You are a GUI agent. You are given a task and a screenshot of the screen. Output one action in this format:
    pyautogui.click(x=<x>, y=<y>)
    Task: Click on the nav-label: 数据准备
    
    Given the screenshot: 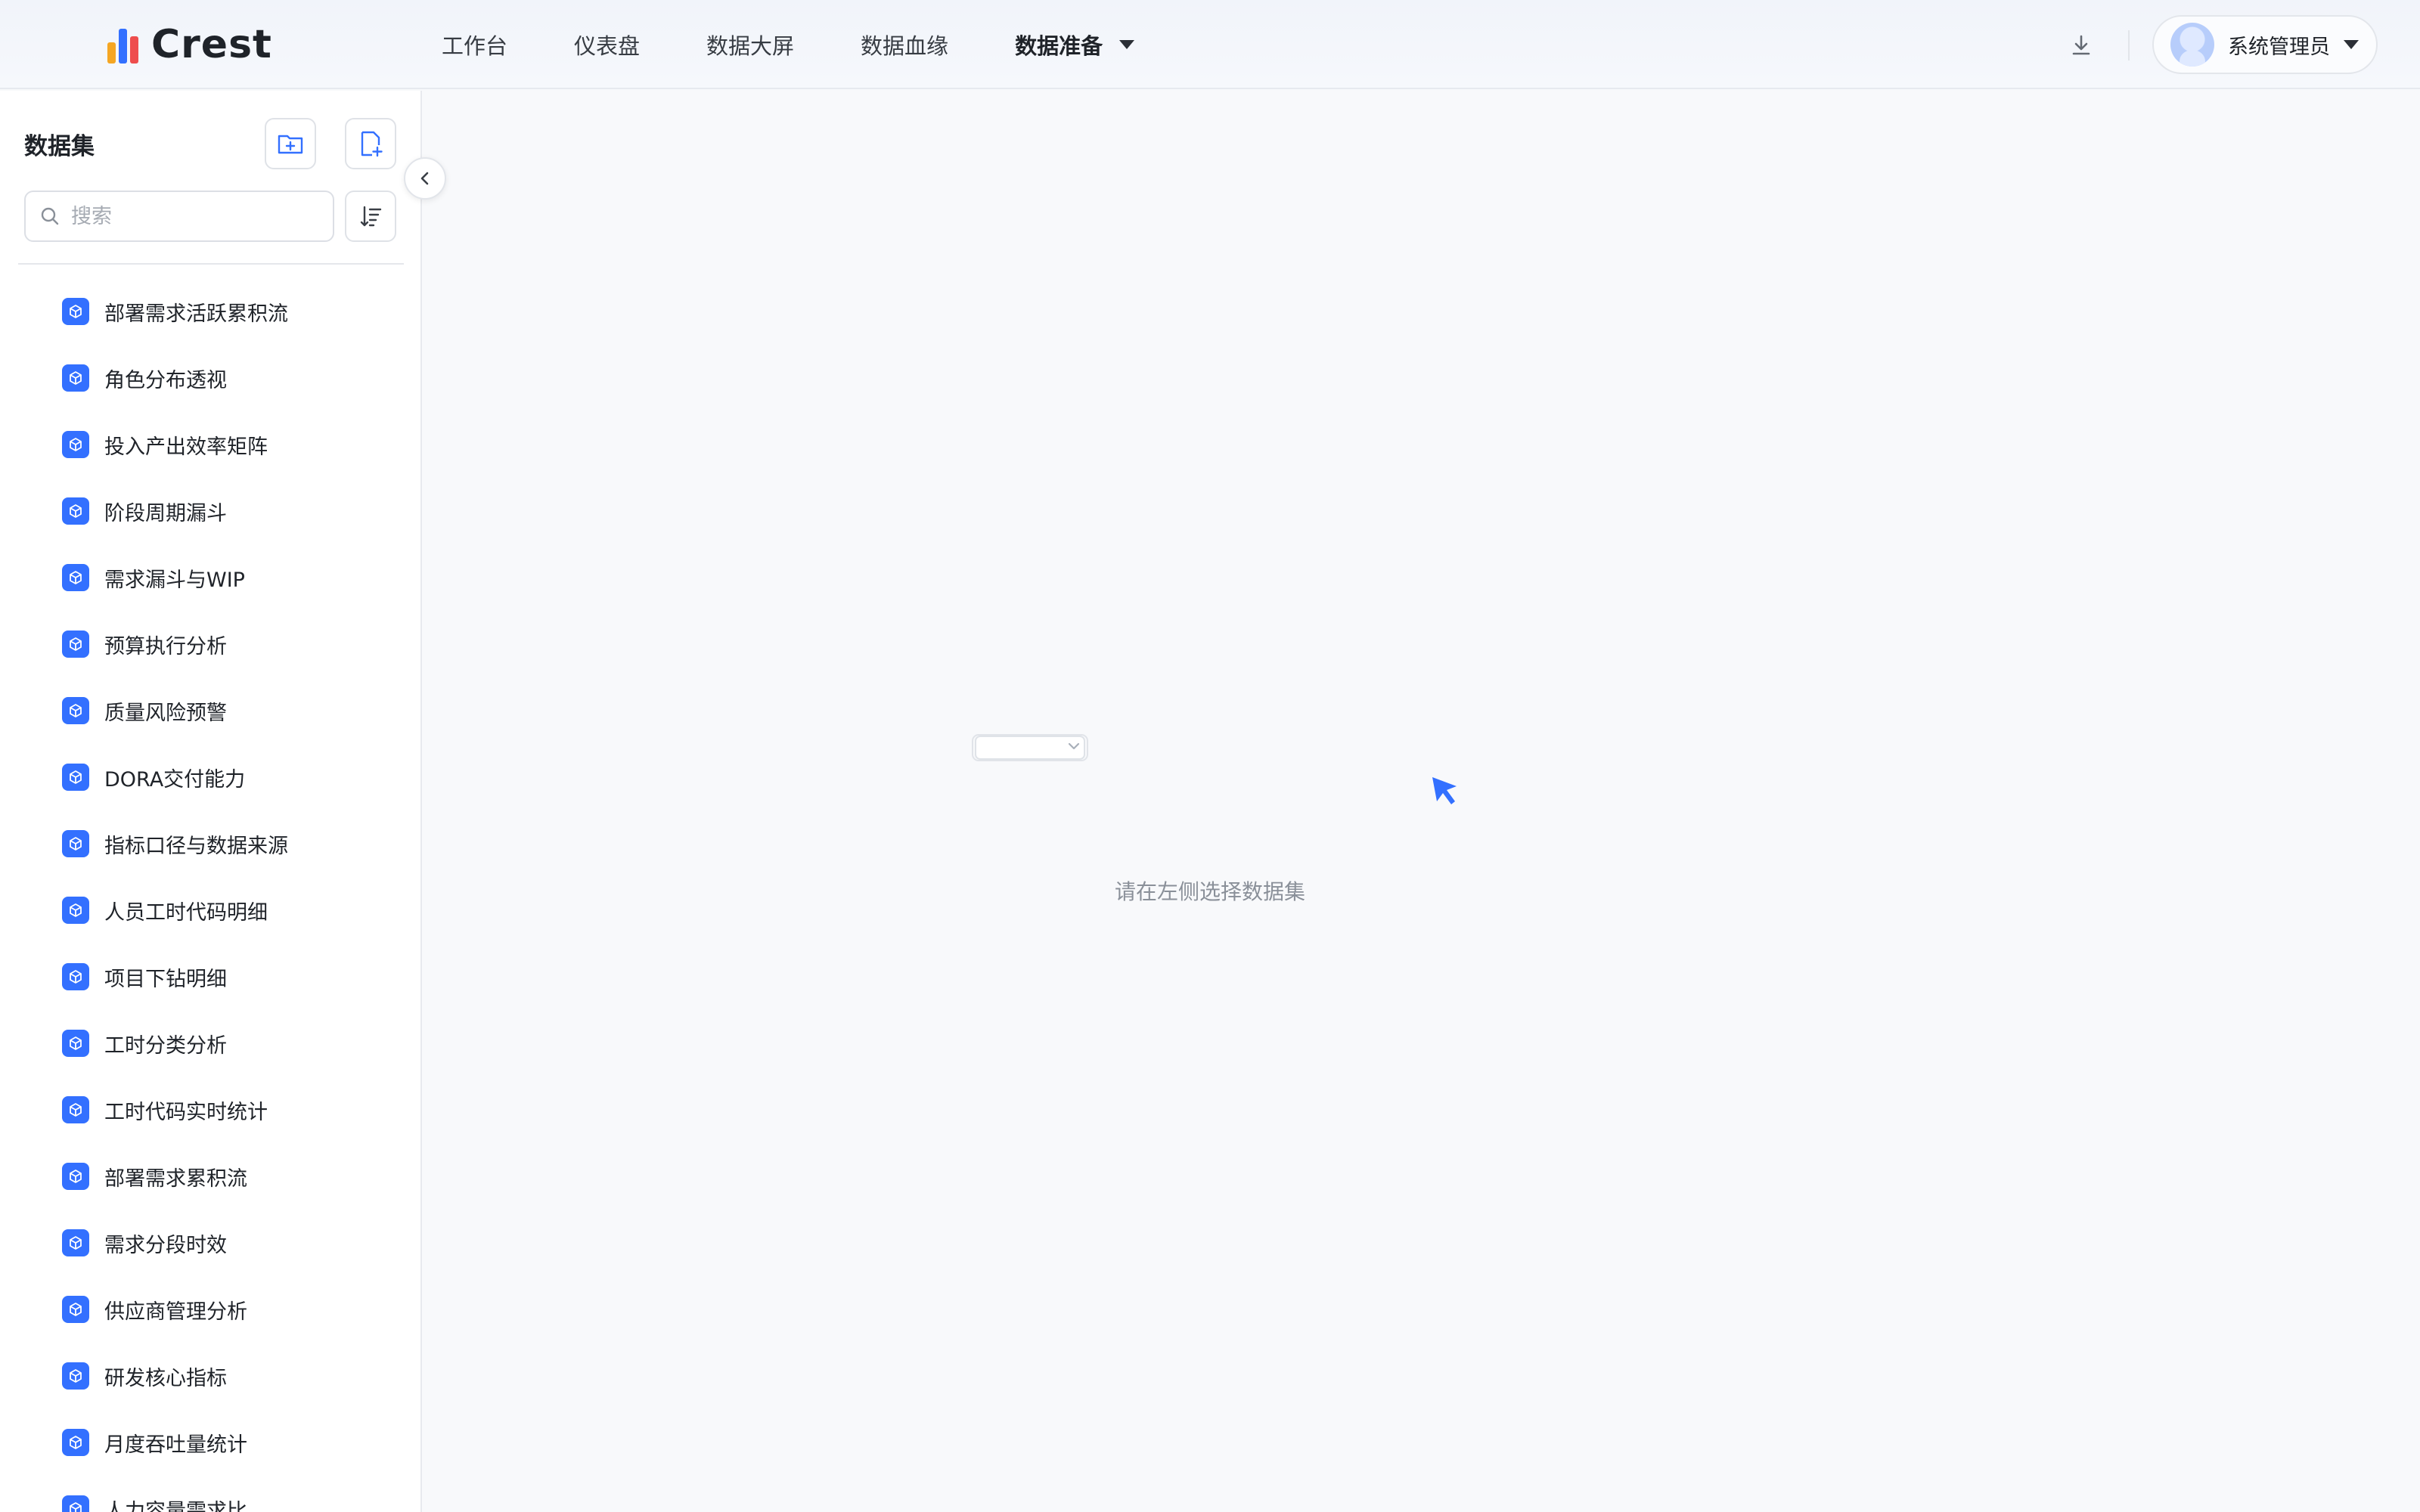 What is the action you would take?
    pyautogui.click(x=1059, y=46)
    